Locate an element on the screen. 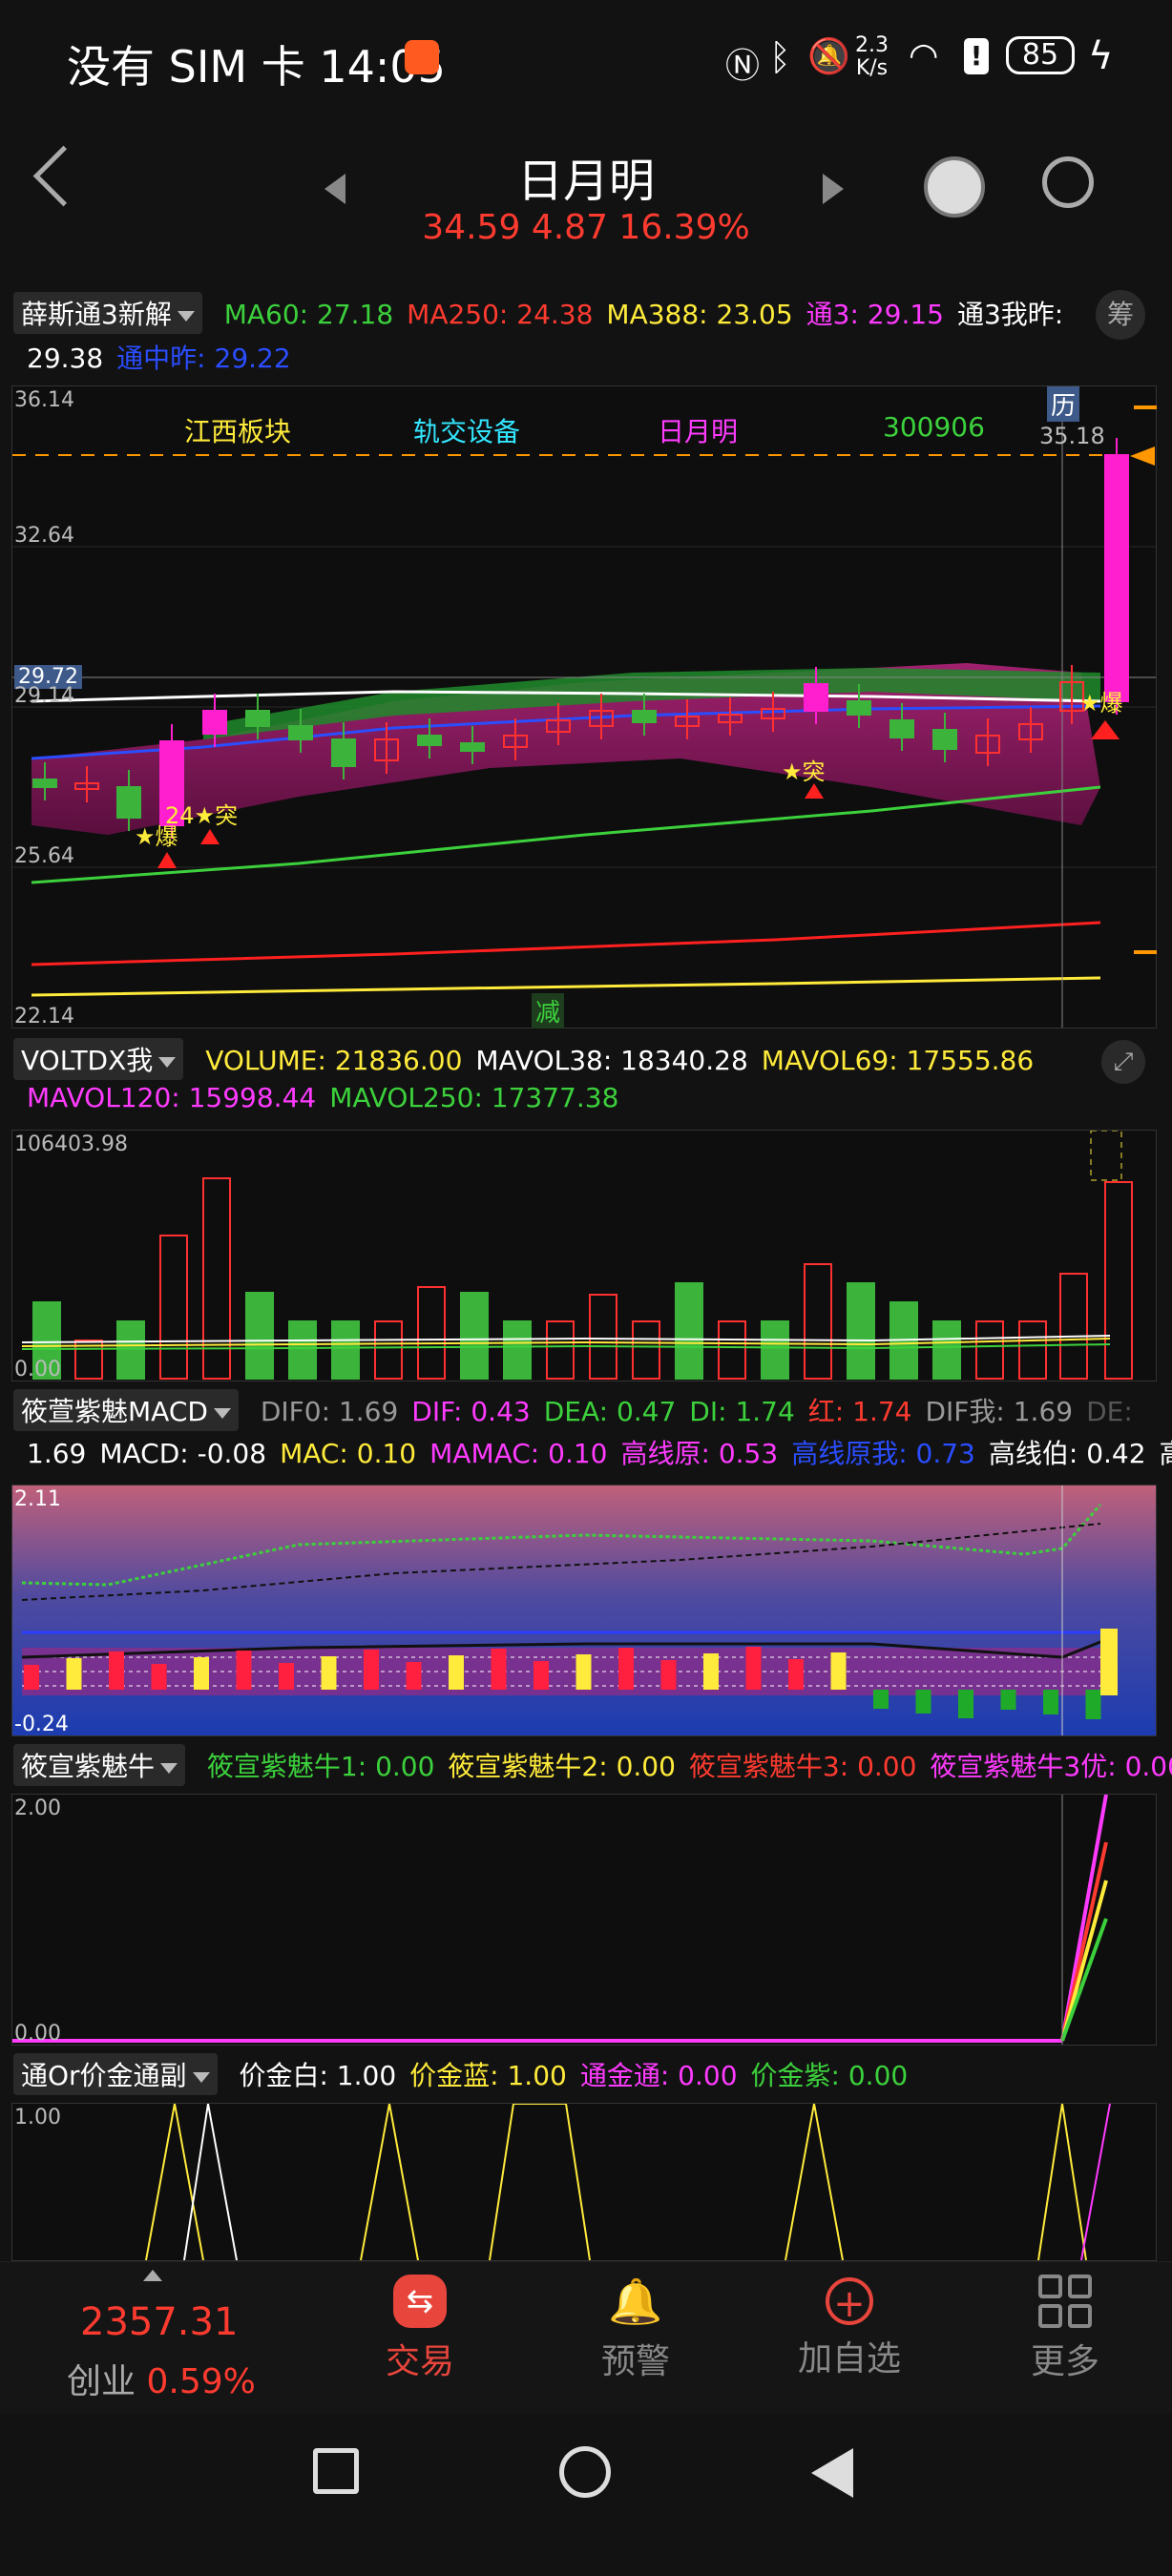 The width and height of the screenshot is (1172, 2576). stock-title: 日月明 is located at coordinates (585, 181).